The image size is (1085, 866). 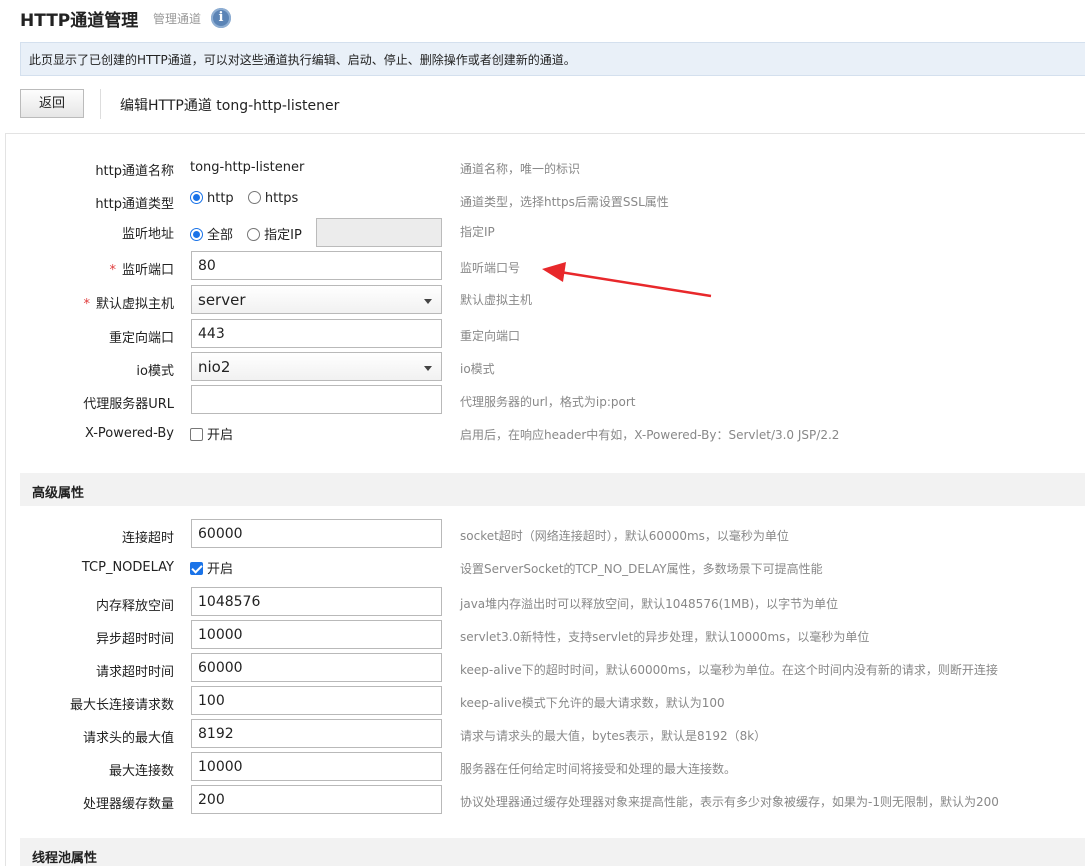 I want to click on redirect-port-input: 443, so click(x=316, y=333).